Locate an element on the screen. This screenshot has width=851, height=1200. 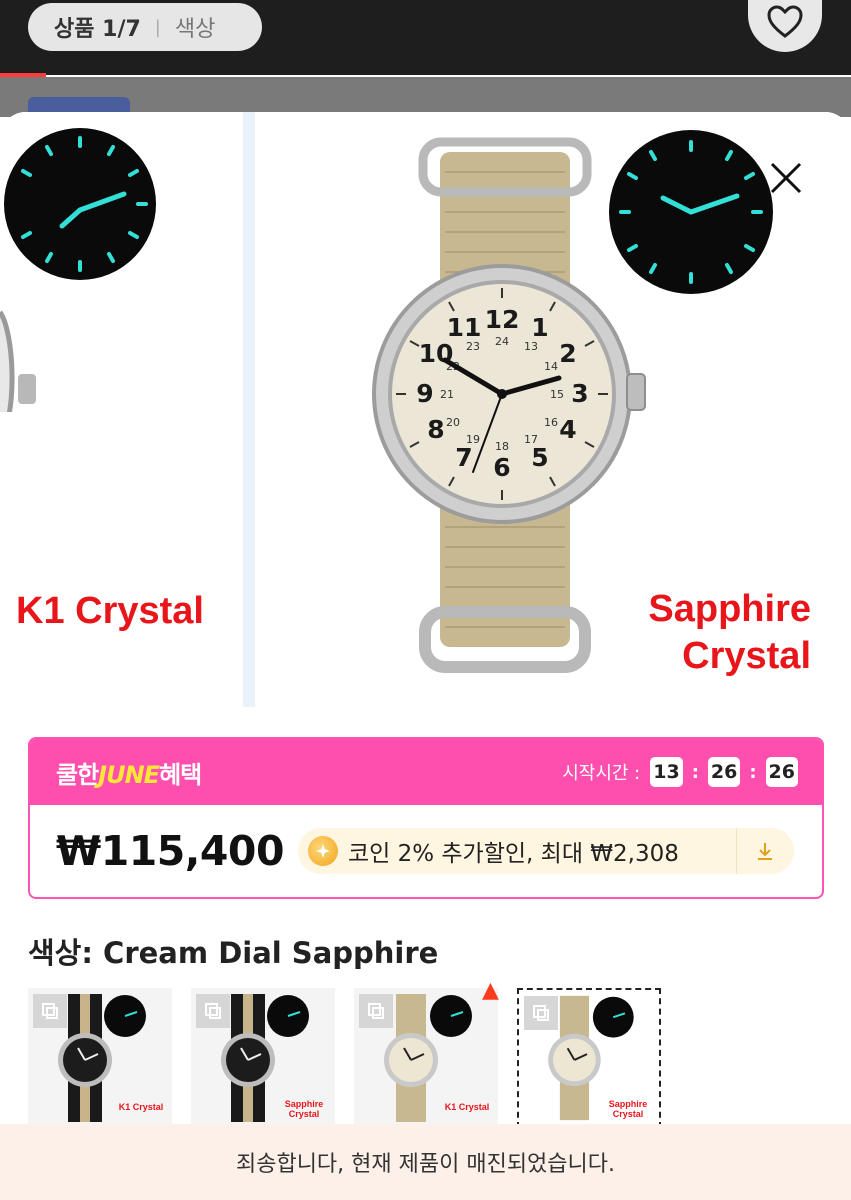
color-tab: 색상 is located at coordinates (195, 27).